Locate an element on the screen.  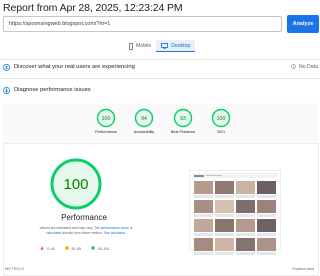
legend-range: 90–100 is located at coordinates (103, 248).